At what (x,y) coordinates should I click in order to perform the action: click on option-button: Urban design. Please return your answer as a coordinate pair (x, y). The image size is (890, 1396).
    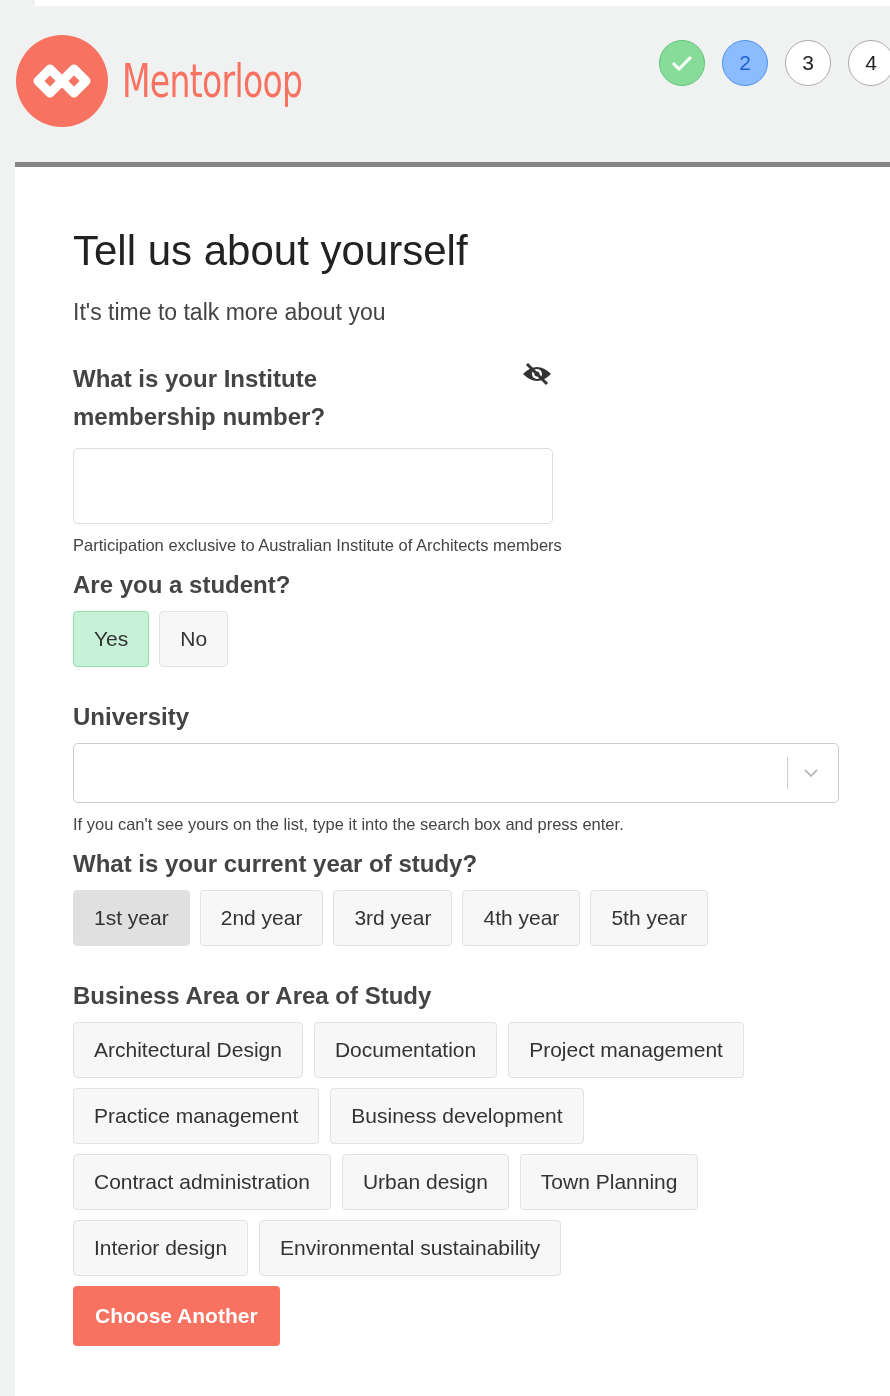
    Looking at the image, I should click on (425, 1182).